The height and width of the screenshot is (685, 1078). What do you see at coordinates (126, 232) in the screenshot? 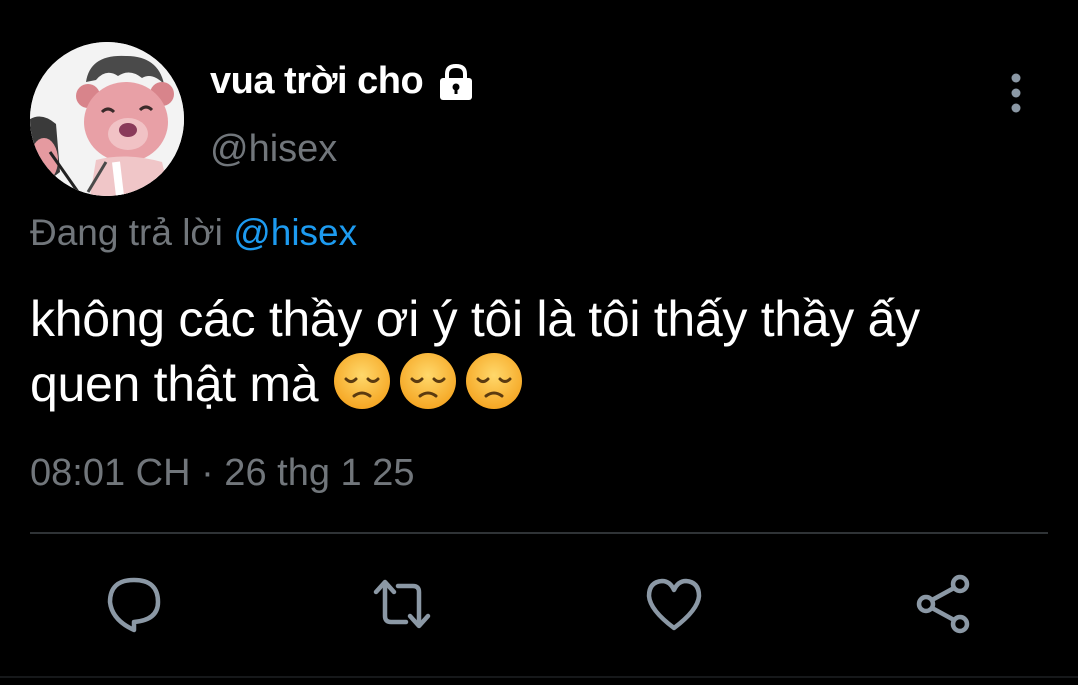
I see `replying-to-label: Đang trả lời` at bounding box center [126, 232].